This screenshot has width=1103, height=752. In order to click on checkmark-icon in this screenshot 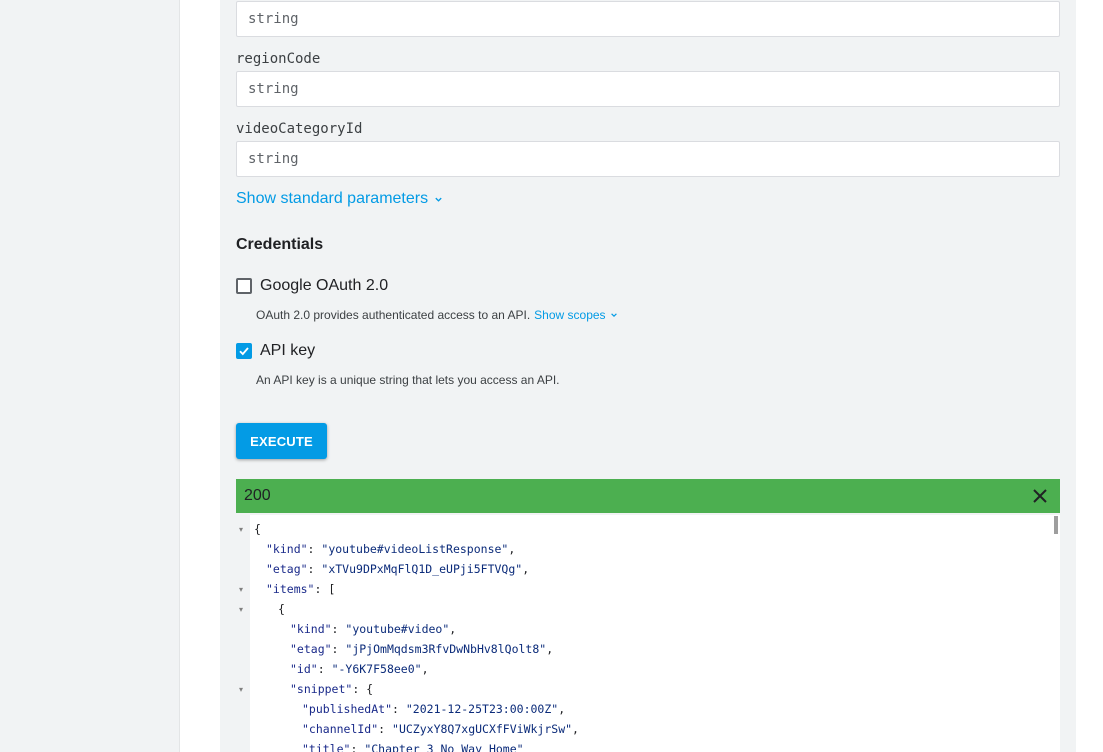, I will do `click(244, 351)`.